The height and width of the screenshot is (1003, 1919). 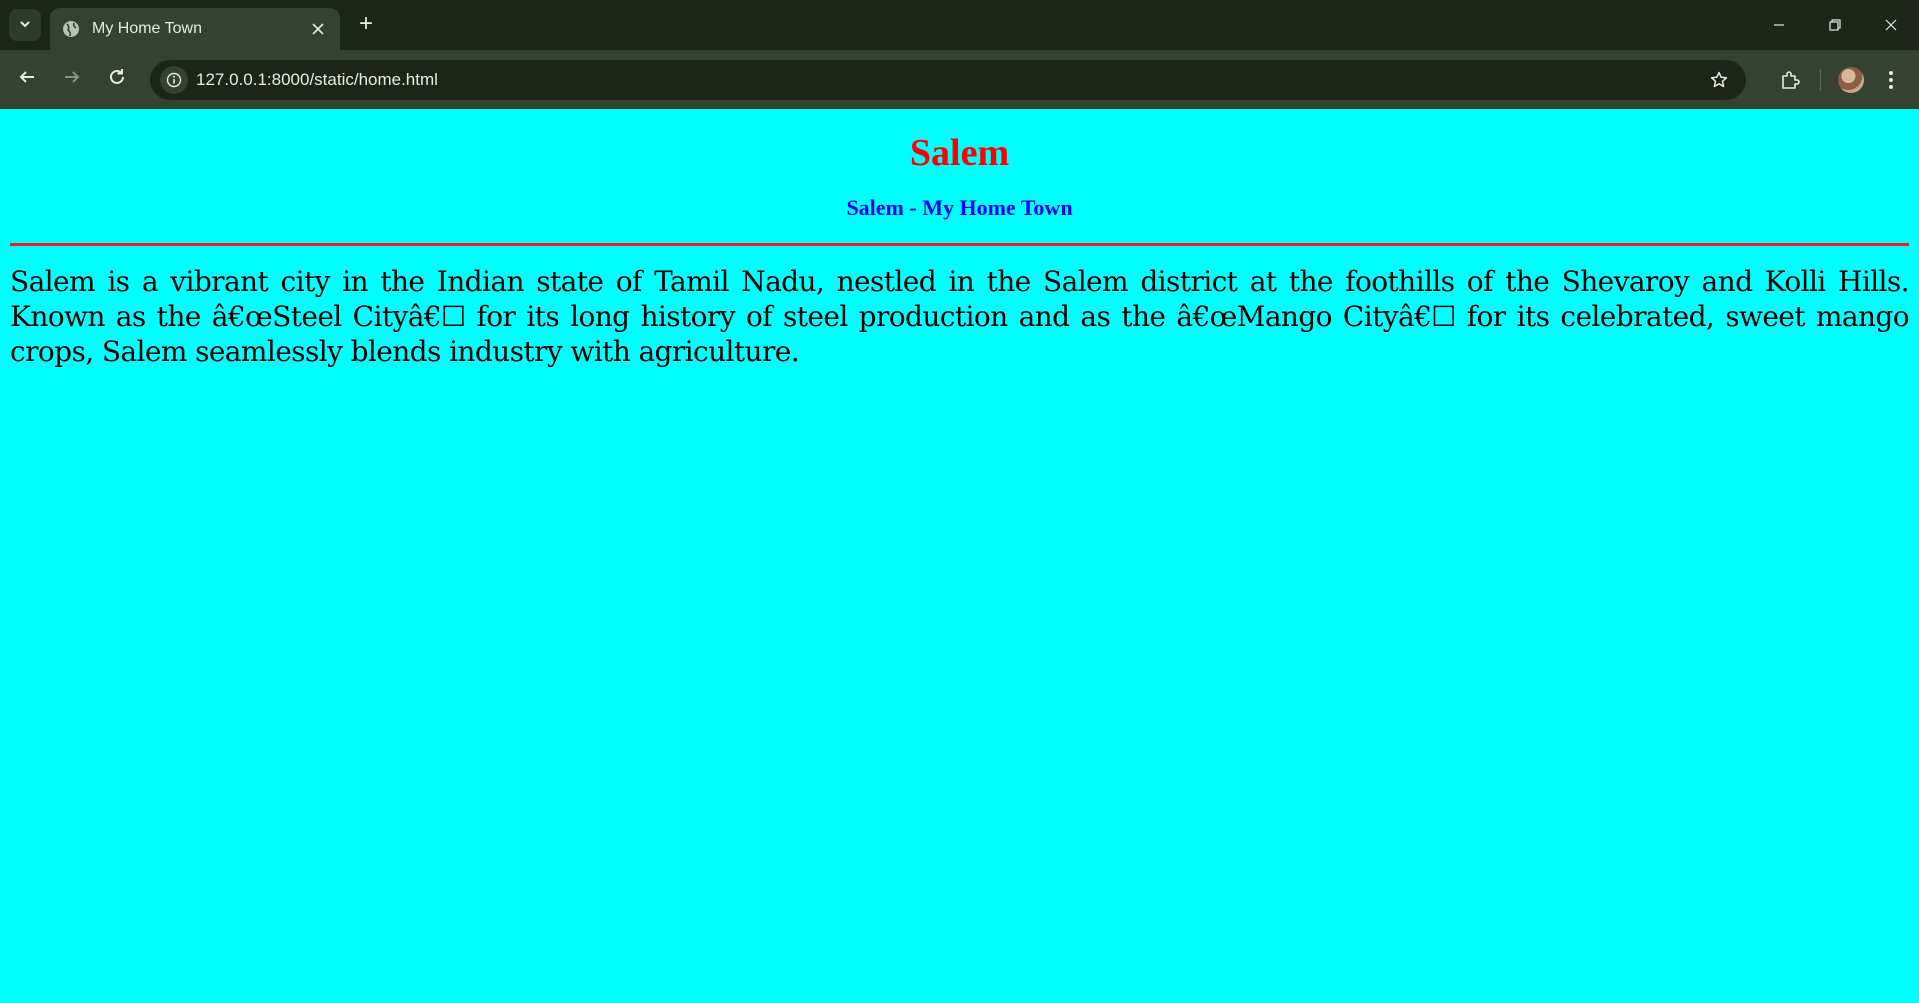 I want to click on avatar, so click(x=1851, y=79).